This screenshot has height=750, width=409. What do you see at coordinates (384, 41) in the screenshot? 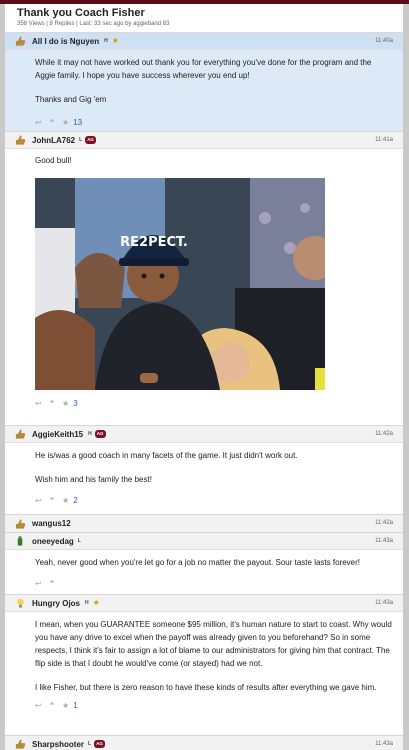
I see `post-time: 11:40a` at bounding box center [384, 41].